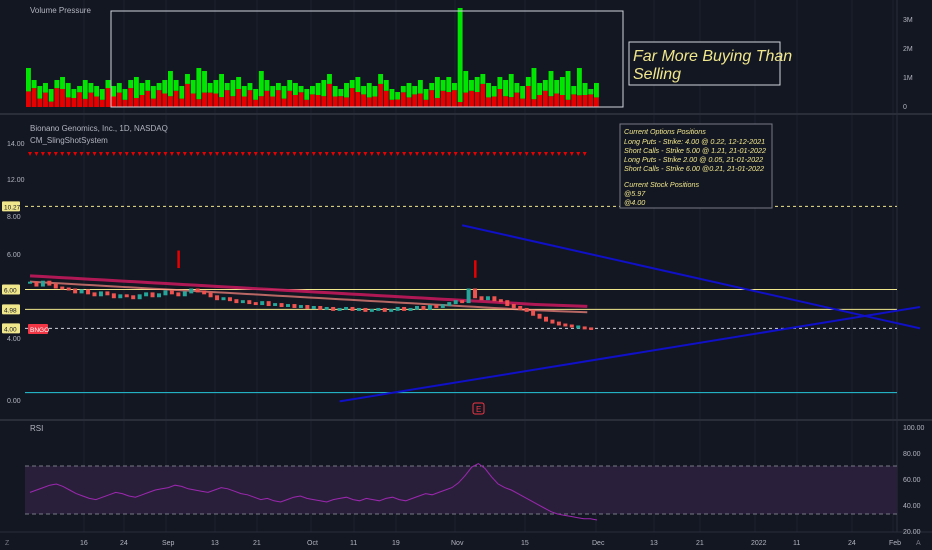 This screenshot has height=550, width=932. I want to click on volume-pane-title: Volume Pressure, so click(60, 10).